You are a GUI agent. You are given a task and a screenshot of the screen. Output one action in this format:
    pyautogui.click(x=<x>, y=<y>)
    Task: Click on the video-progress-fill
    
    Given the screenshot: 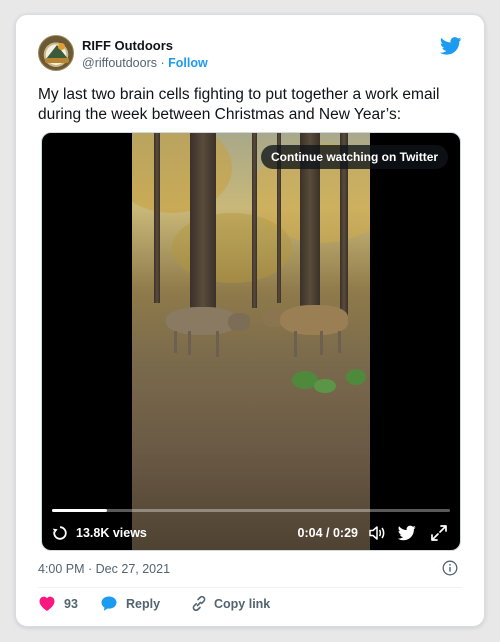 What is the action you would take?
    pyautogui.click(x=79, y=510)
    